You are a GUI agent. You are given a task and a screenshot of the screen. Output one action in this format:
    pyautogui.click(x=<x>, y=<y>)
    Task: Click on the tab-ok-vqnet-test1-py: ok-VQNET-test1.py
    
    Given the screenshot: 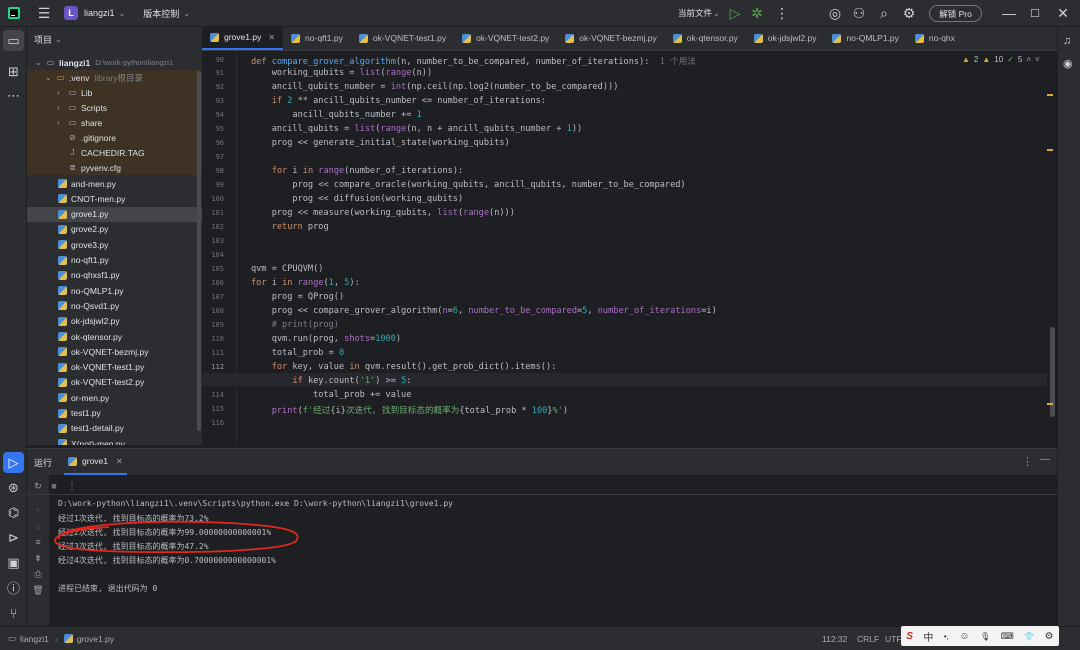 What is the action you would take?
    pyautogui.click(x=402, y=38)
    